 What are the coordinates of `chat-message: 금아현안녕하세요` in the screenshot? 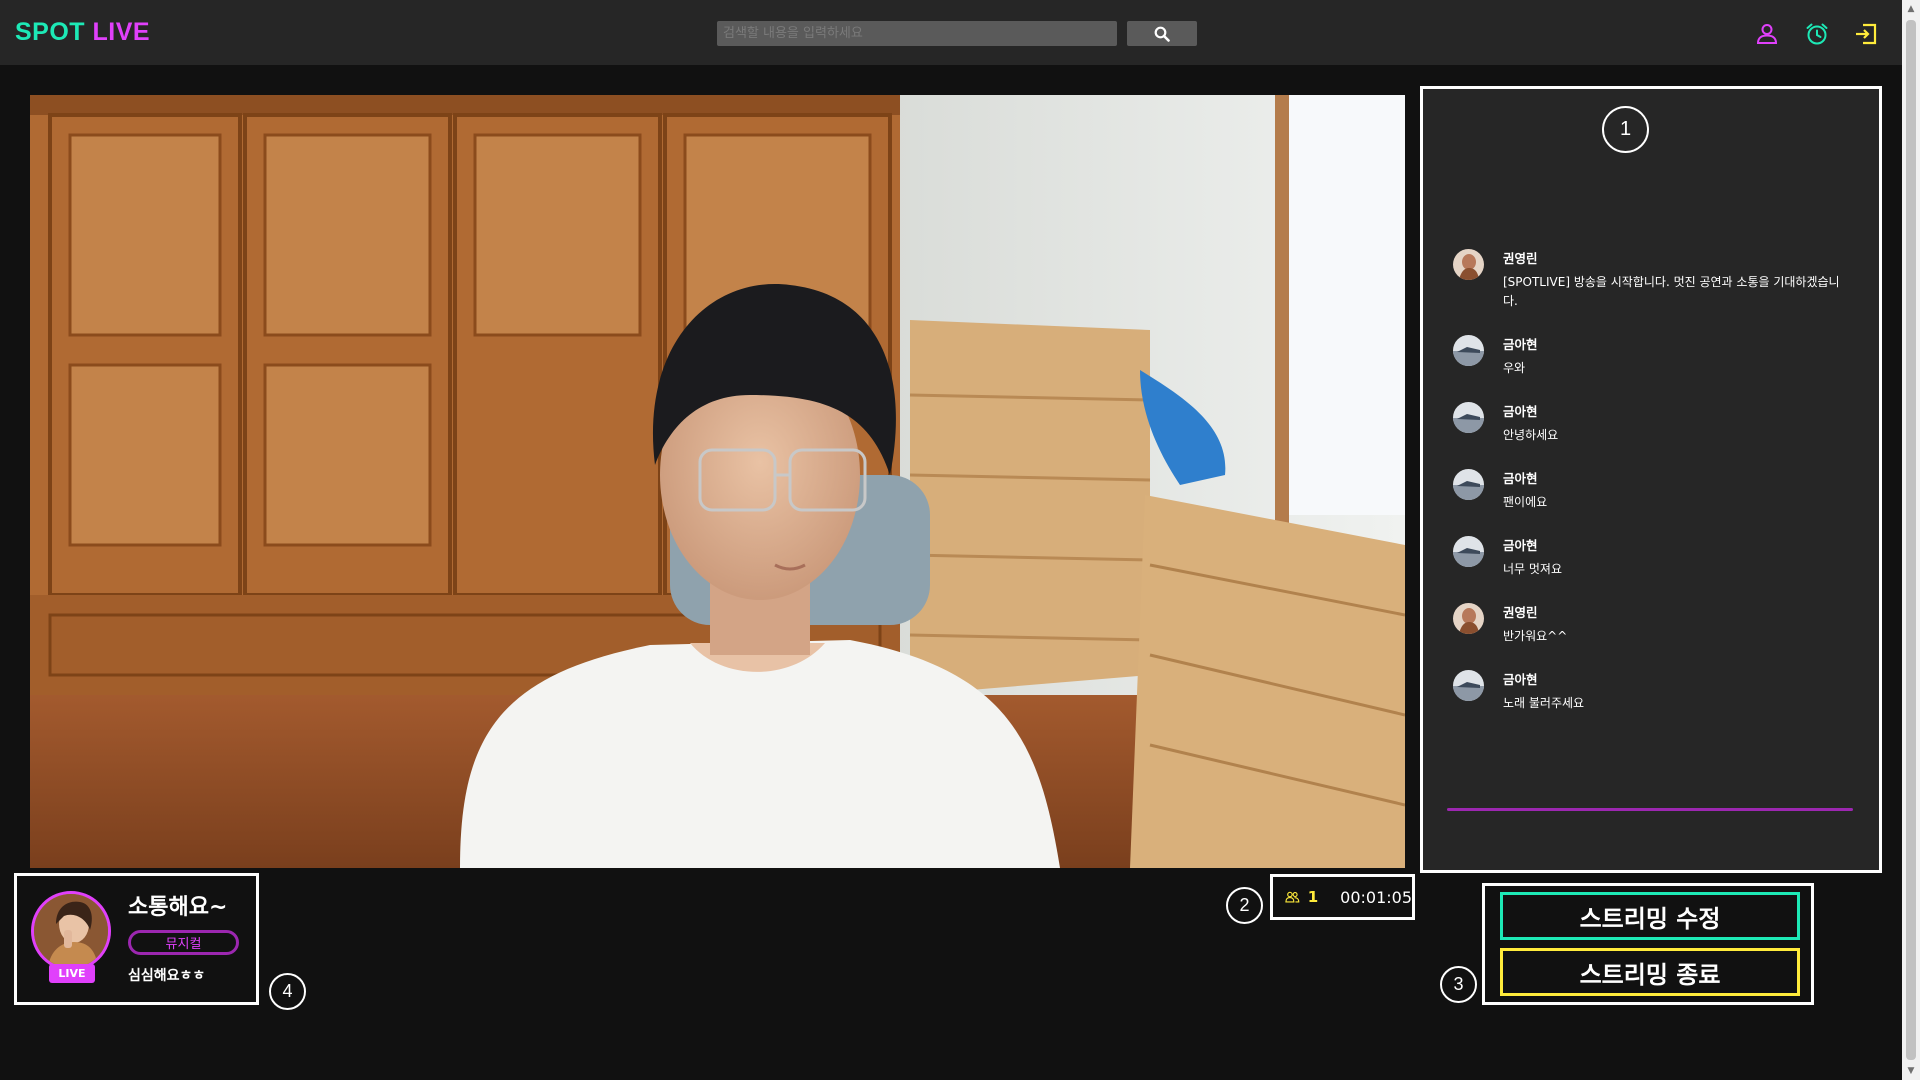 It's located at (1653, 423).